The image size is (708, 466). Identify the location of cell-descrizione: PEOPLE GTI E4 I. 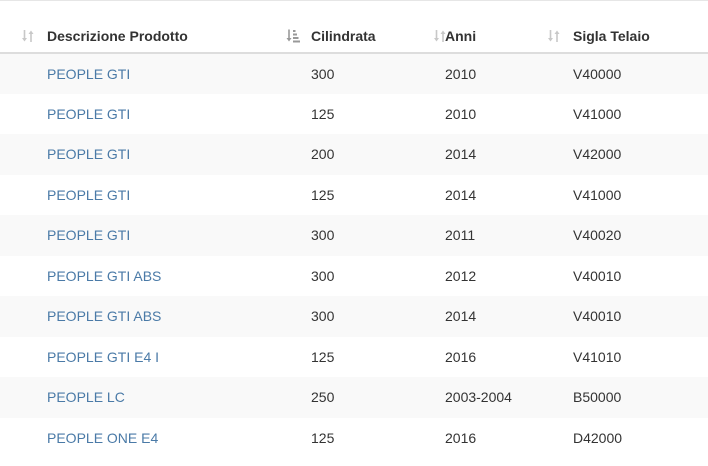
(141, 356).